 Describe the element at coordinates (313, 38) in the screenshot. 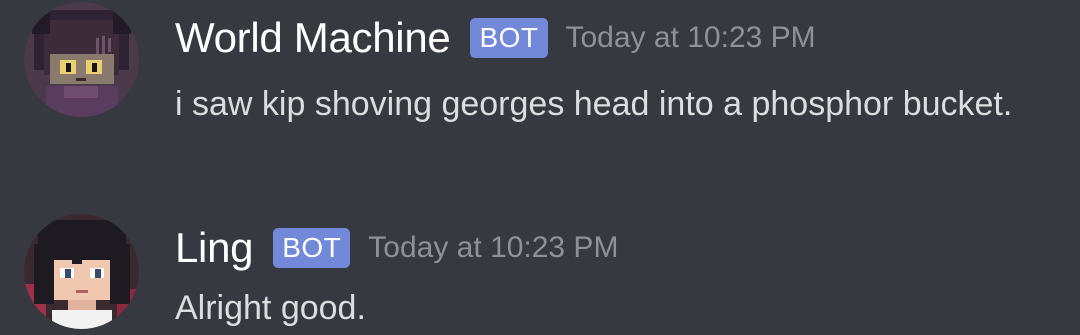

I see `author-name: World Machine` at that location.